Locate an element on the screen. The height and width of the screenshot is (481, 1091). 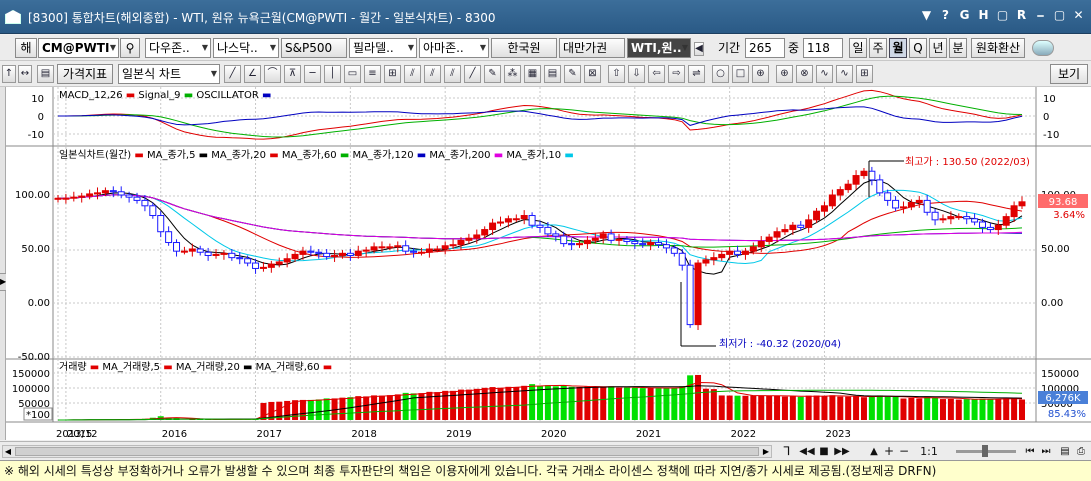
ray-icon: ╱ is located at coordinates (472, 74).